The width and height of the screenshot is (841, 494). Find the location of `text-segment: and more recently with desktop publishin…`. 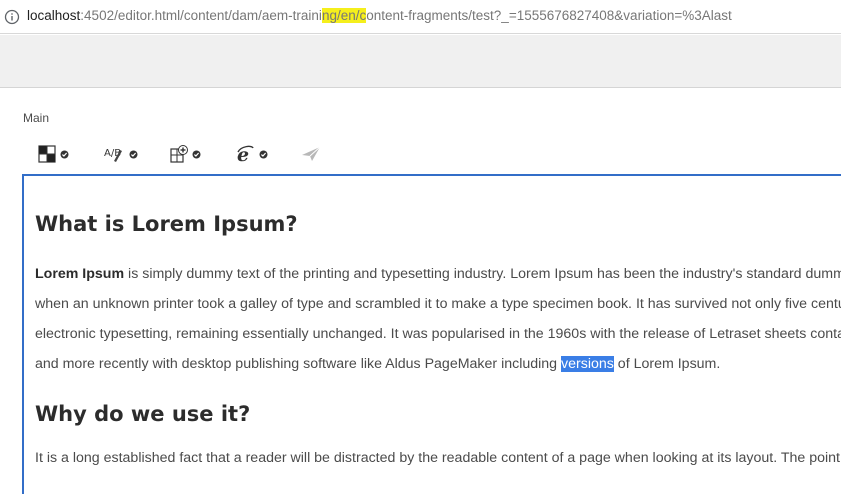

text-segment: and more recently with desktop publishin… is located at coordinates (298, 364).